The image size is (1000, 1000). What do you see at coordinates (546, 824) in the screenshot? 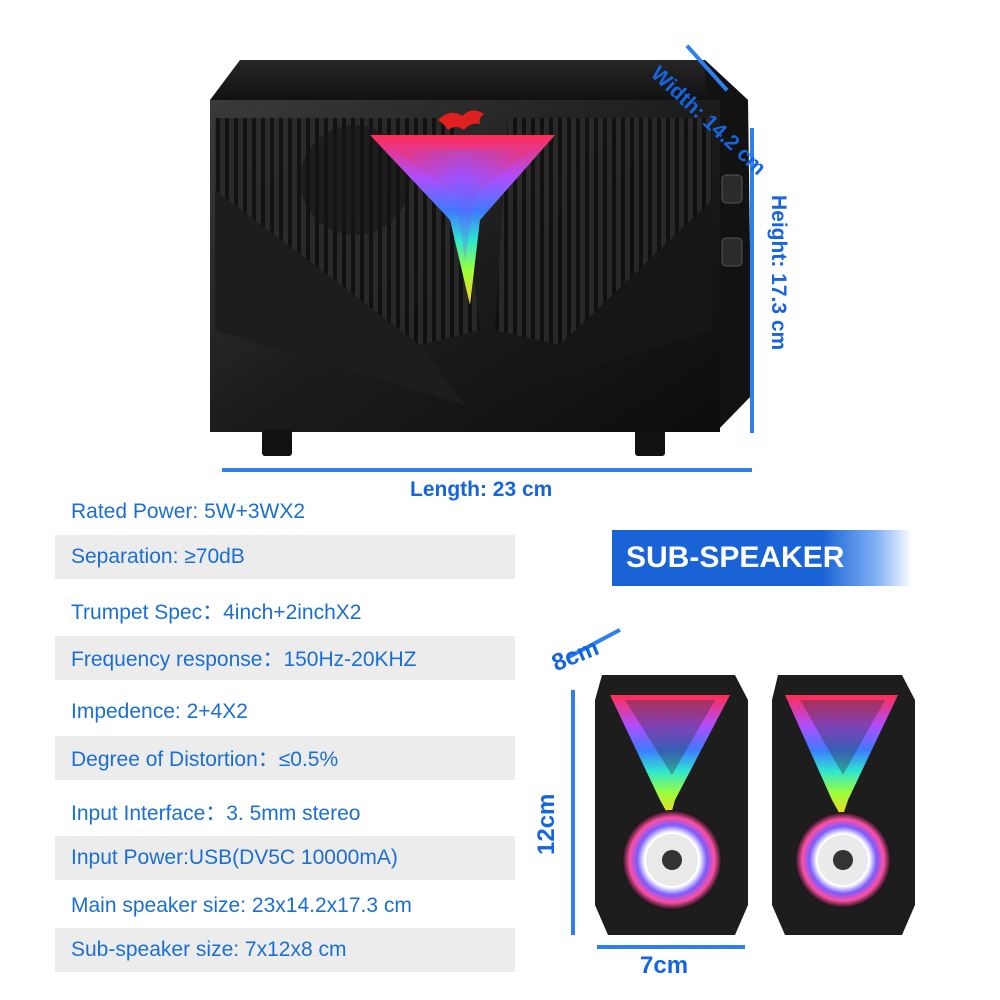
I see `sub-height-label: 12cm` at bounding box center [546, 824].